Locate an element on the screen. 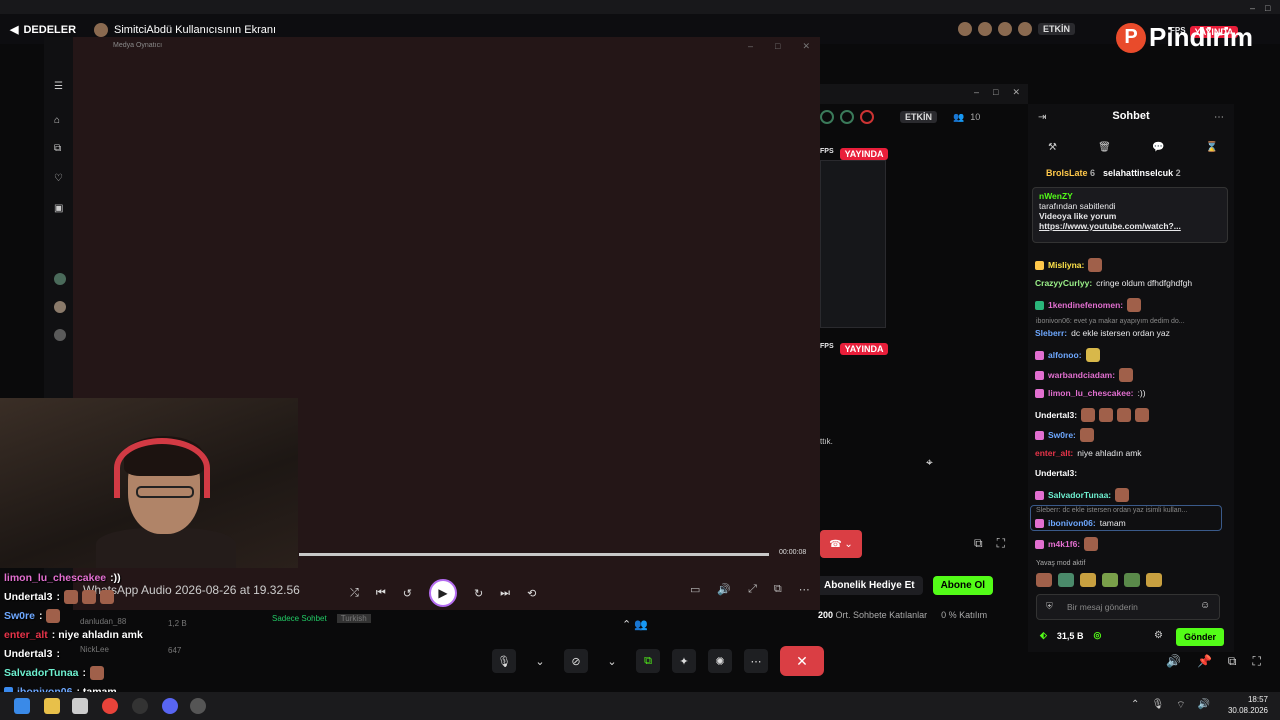 Image resolution: width=1280 pixels, height=720 pixels. store-icon is located at coordinates (80, 706).